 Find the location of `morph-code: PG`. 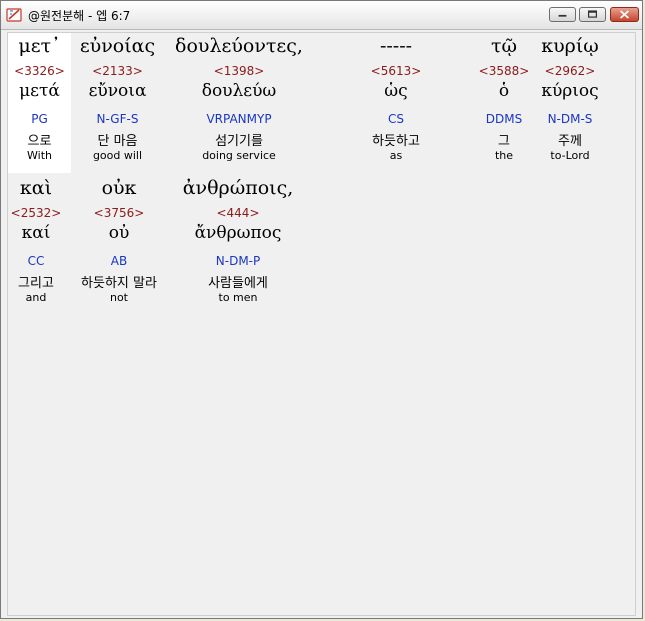

morph-code: PG is located at coordinates (39, 119).